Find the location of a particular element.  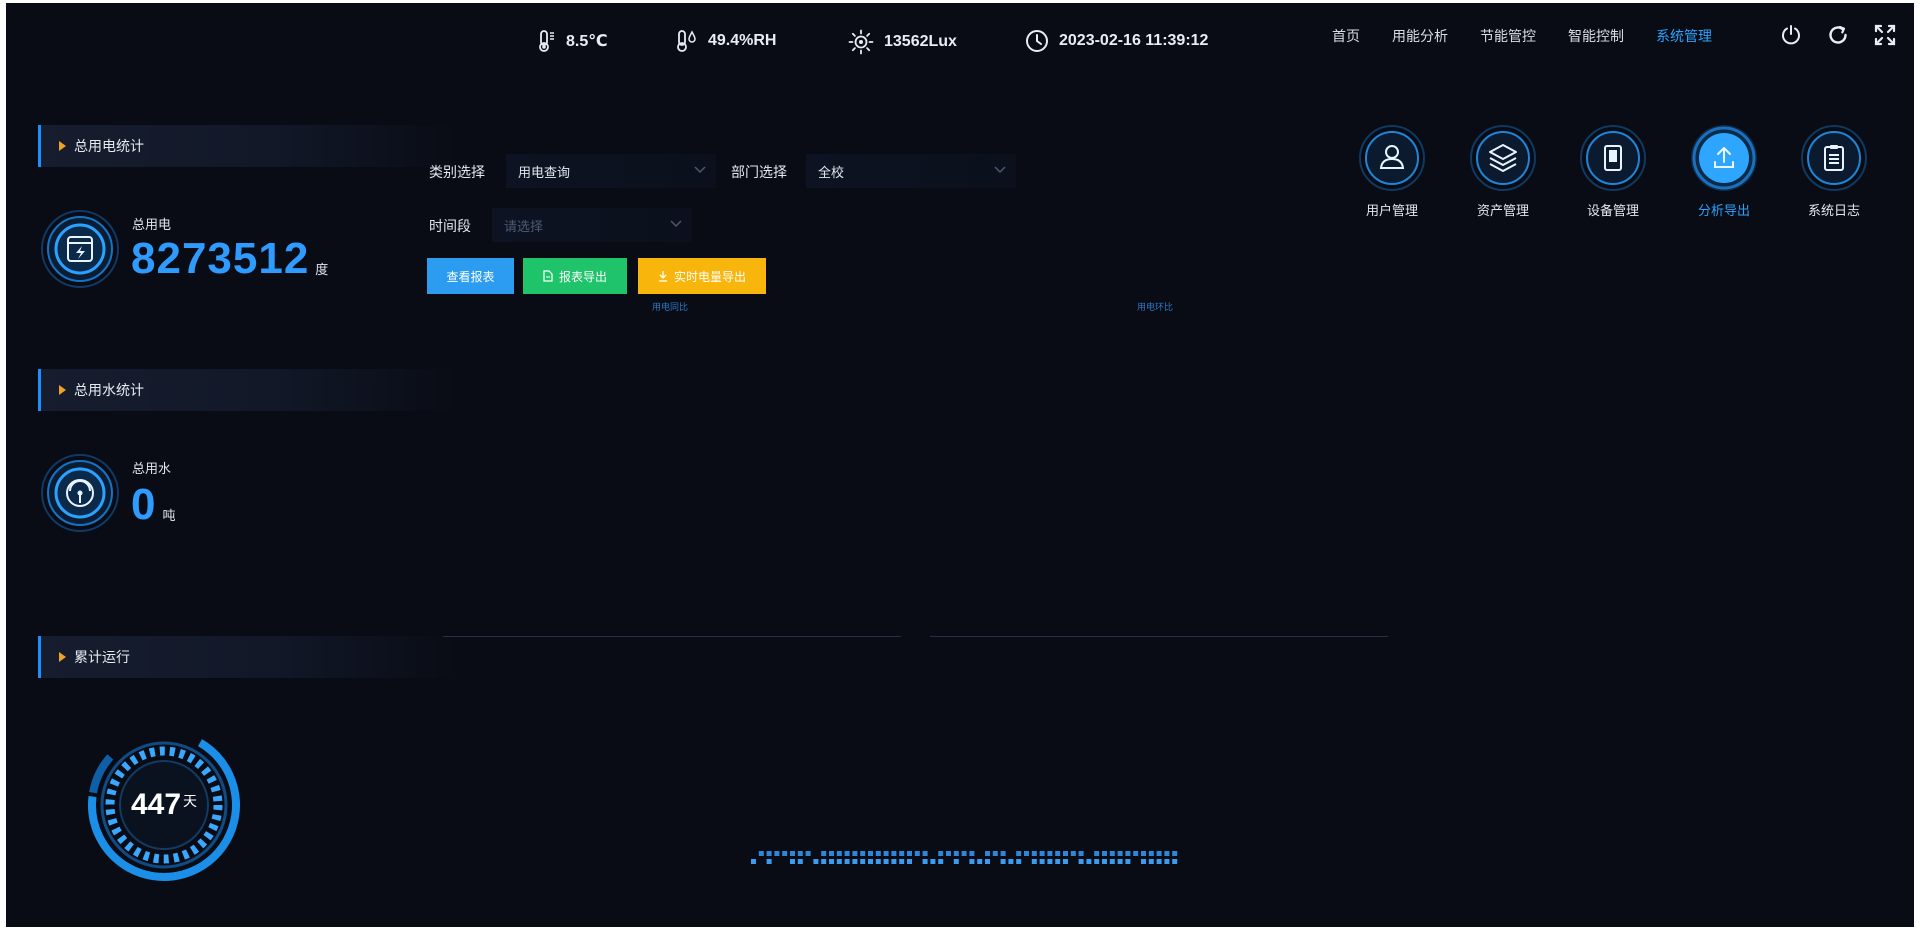

export-report-button: 报表导出 is located at coordinates (575, 276).